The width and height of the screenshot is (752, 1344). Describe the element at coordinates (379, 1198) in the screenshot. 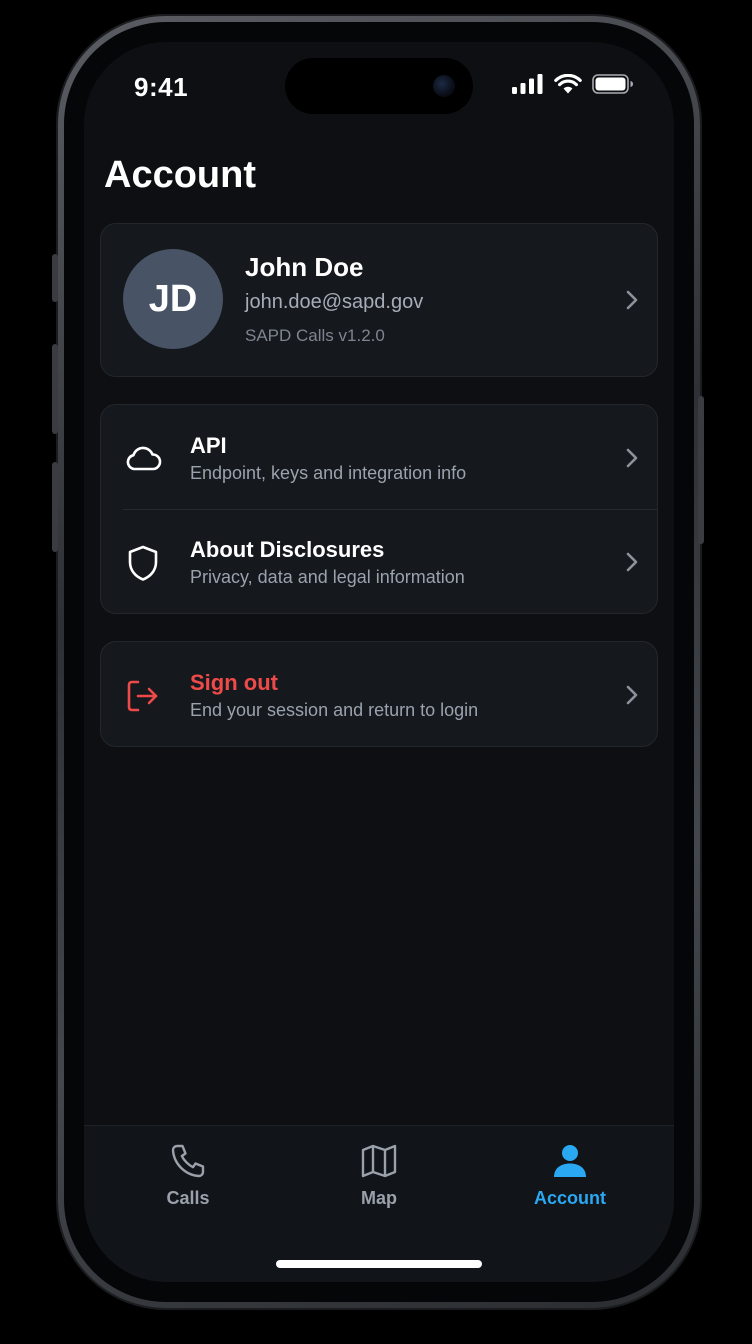

I see `tab-label: Map` at that location.